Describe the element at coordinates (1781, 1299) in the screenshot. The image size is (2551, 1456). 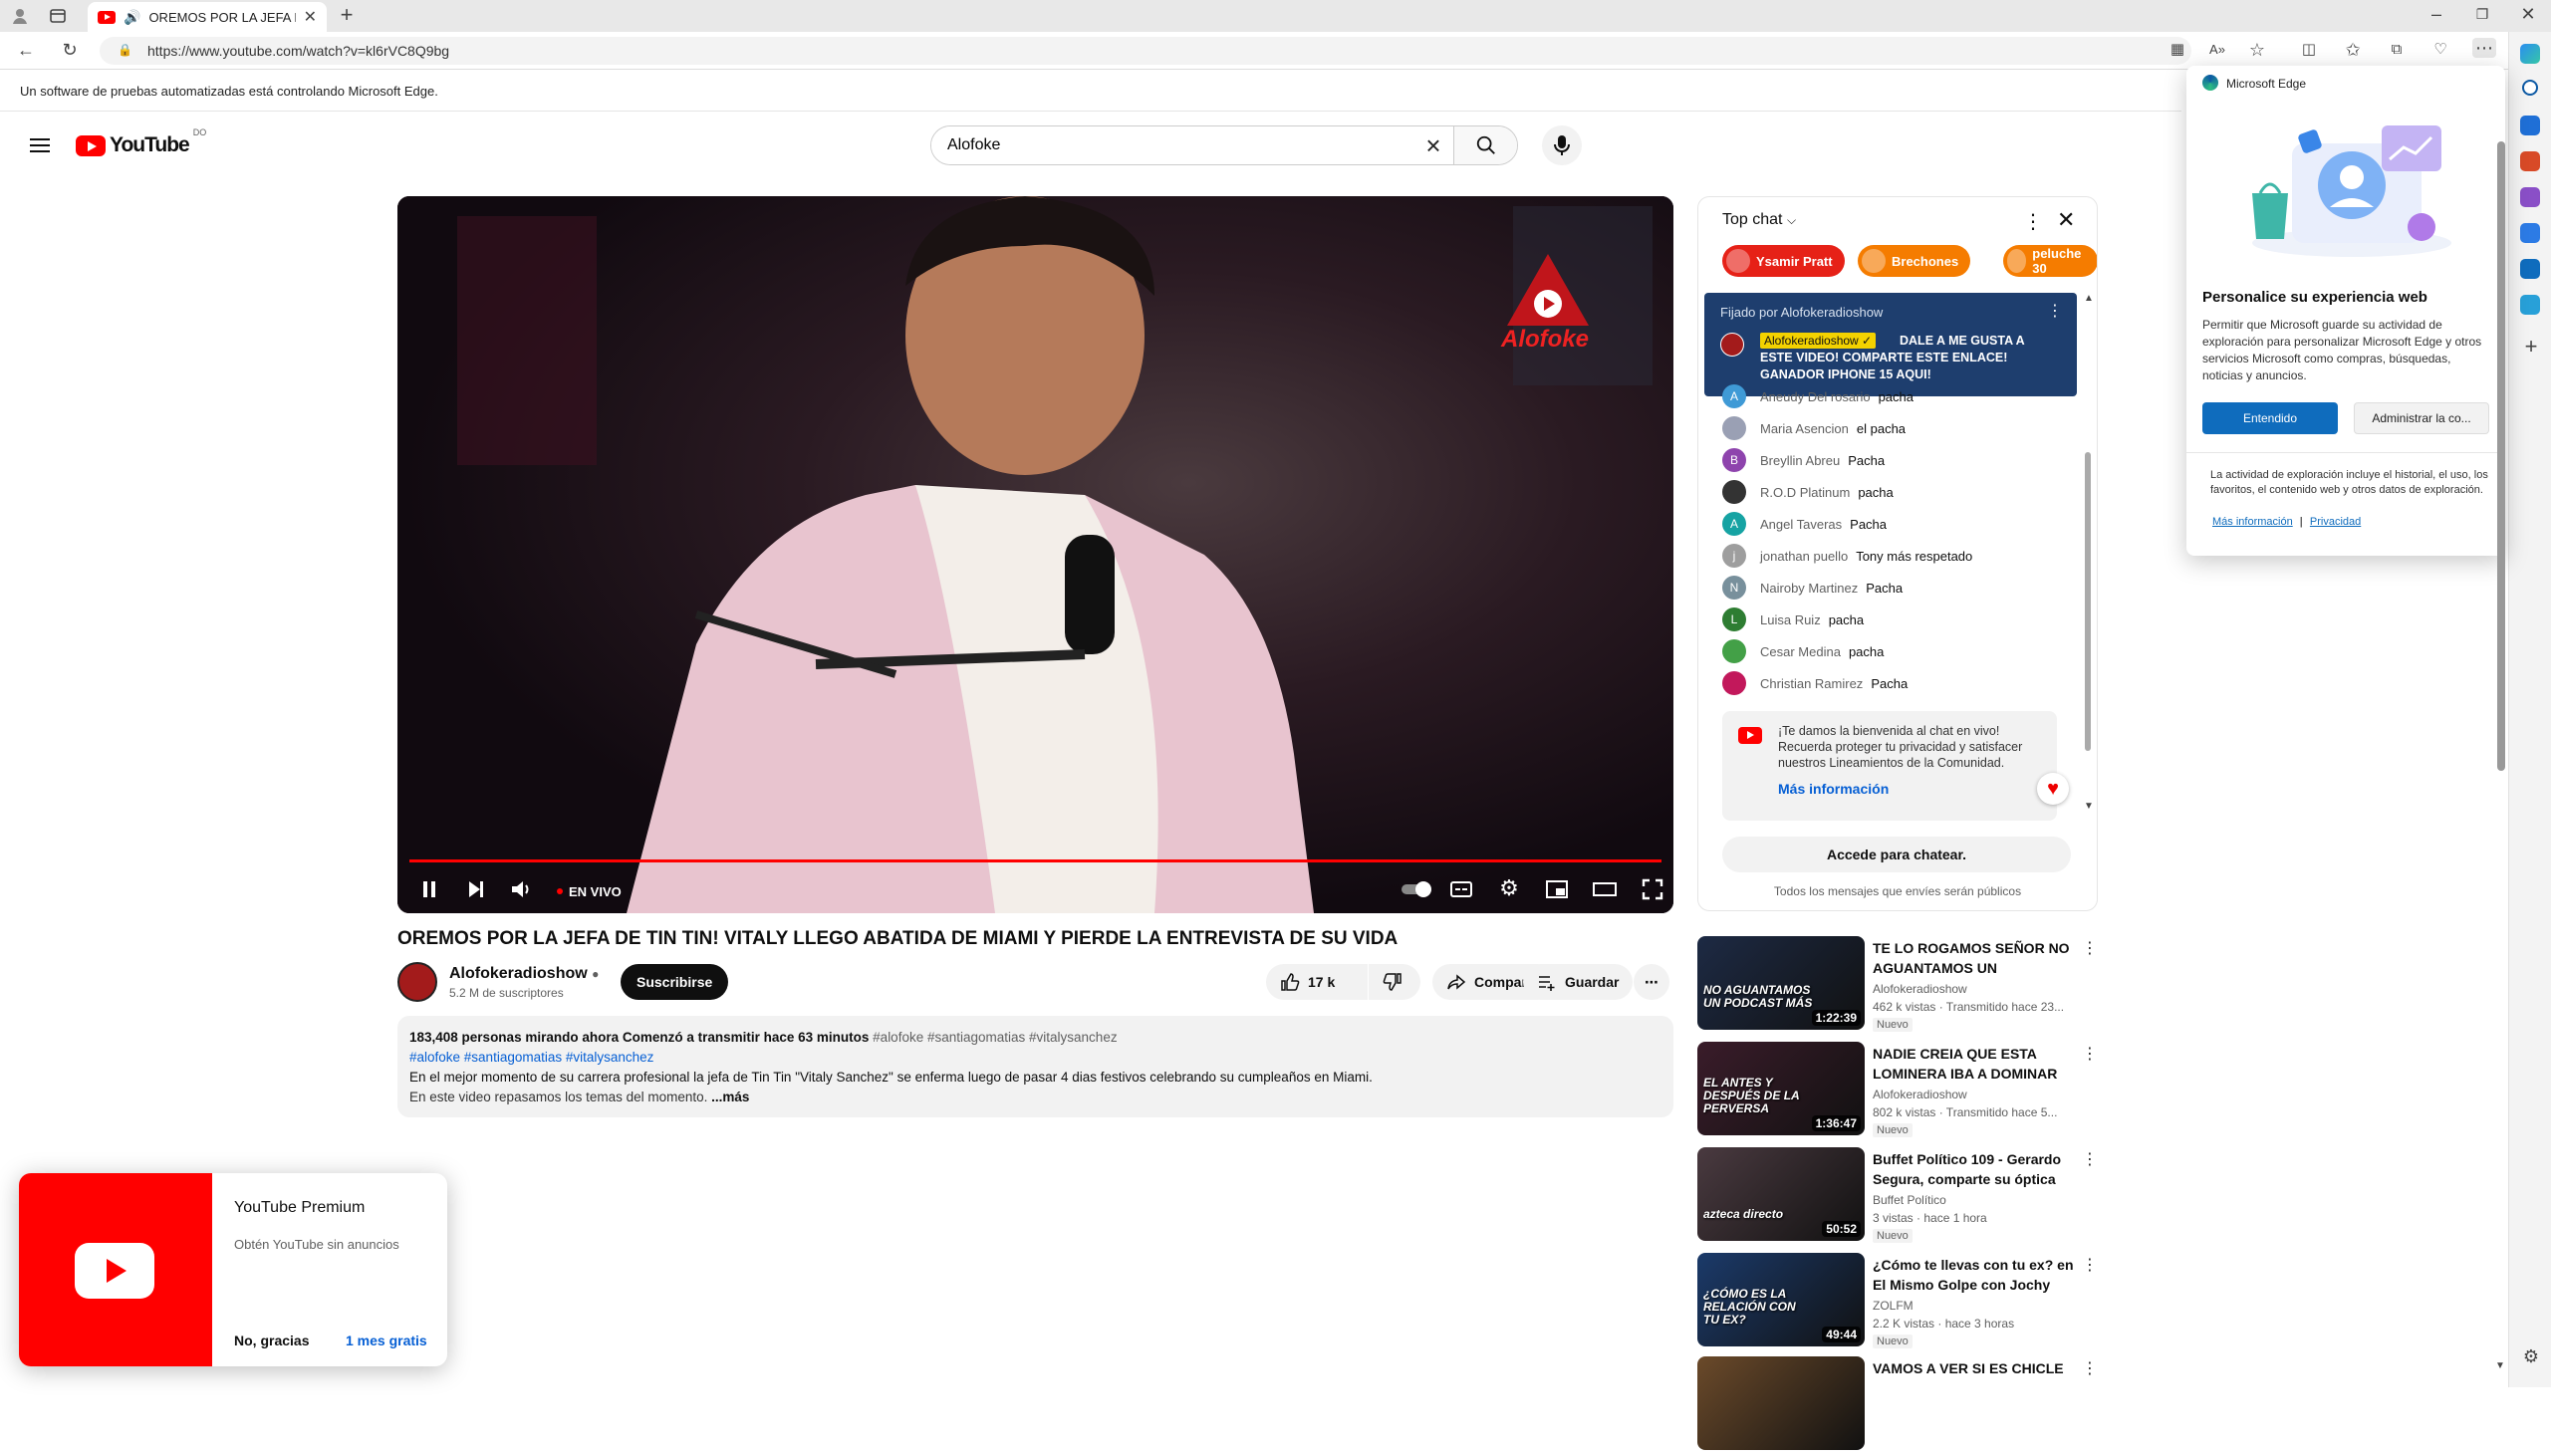
I see `video-thumbnail: ¿CÓMO ES LA RELACIÓN CON TU EX? 49:44` at that location.